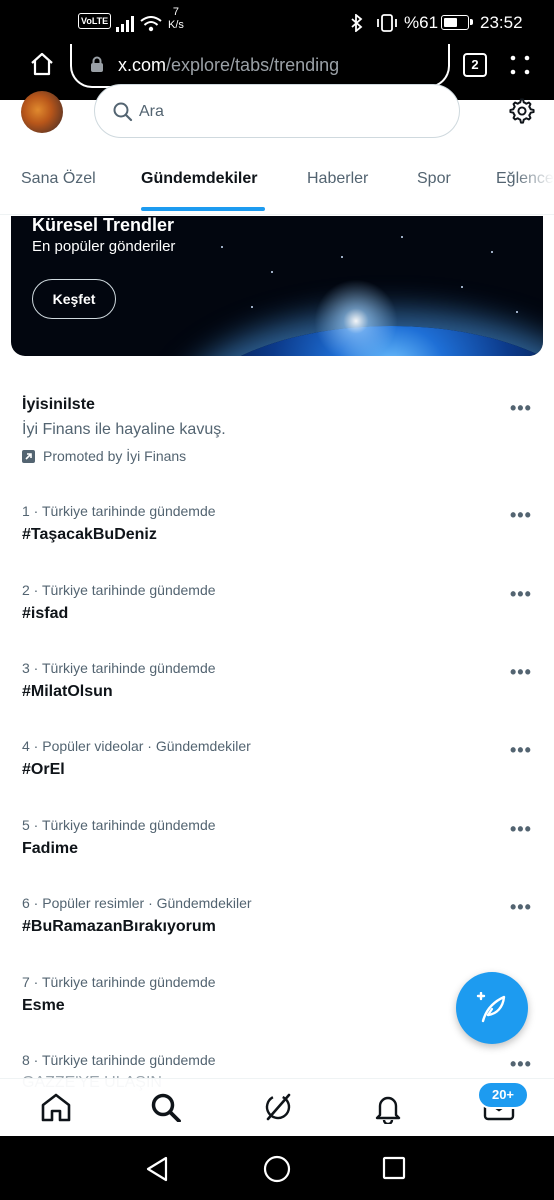  What do you see at coordinates (534, 182) in the screenshot?
I see `tabs-fade` at bounding box center [534, 182].